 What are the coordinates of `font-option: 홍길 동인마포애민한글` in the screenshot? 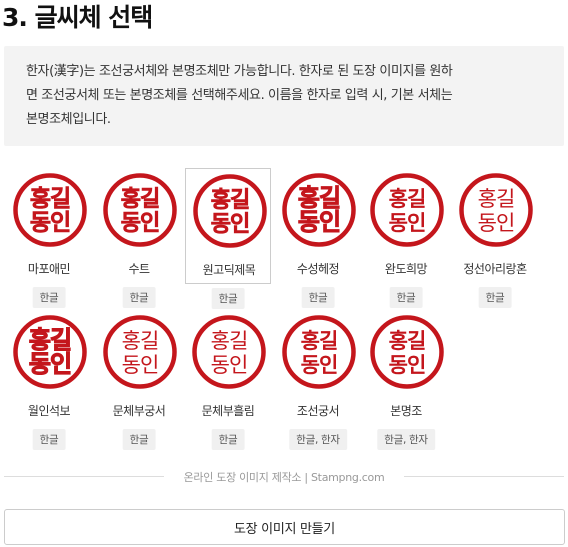 It's located at (49, 238).